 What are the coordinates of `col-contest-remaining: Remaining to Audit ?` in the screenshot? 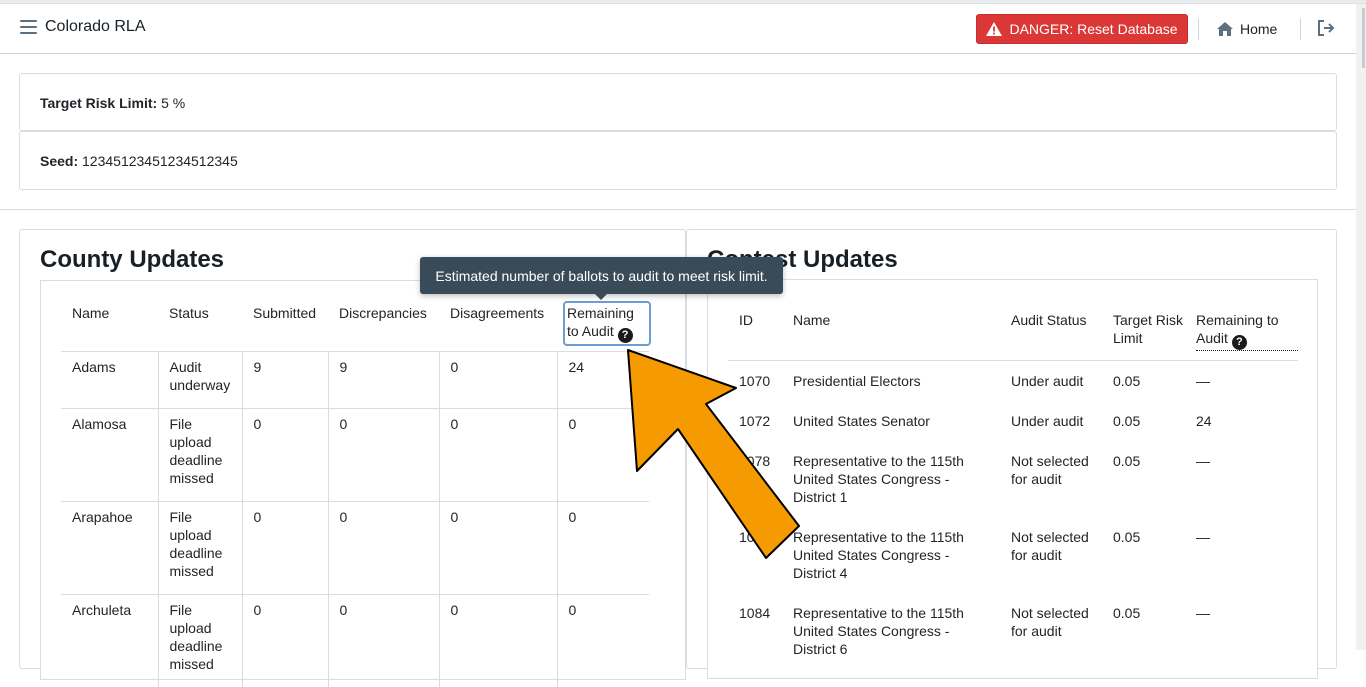 It's located at (1241, 335).